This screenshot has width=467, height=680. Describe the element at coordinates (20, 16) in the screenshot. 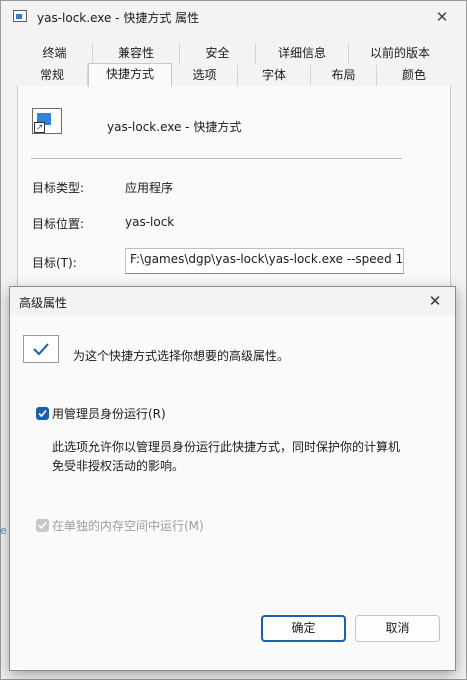

I see `shortcut-app-icon` at that location.